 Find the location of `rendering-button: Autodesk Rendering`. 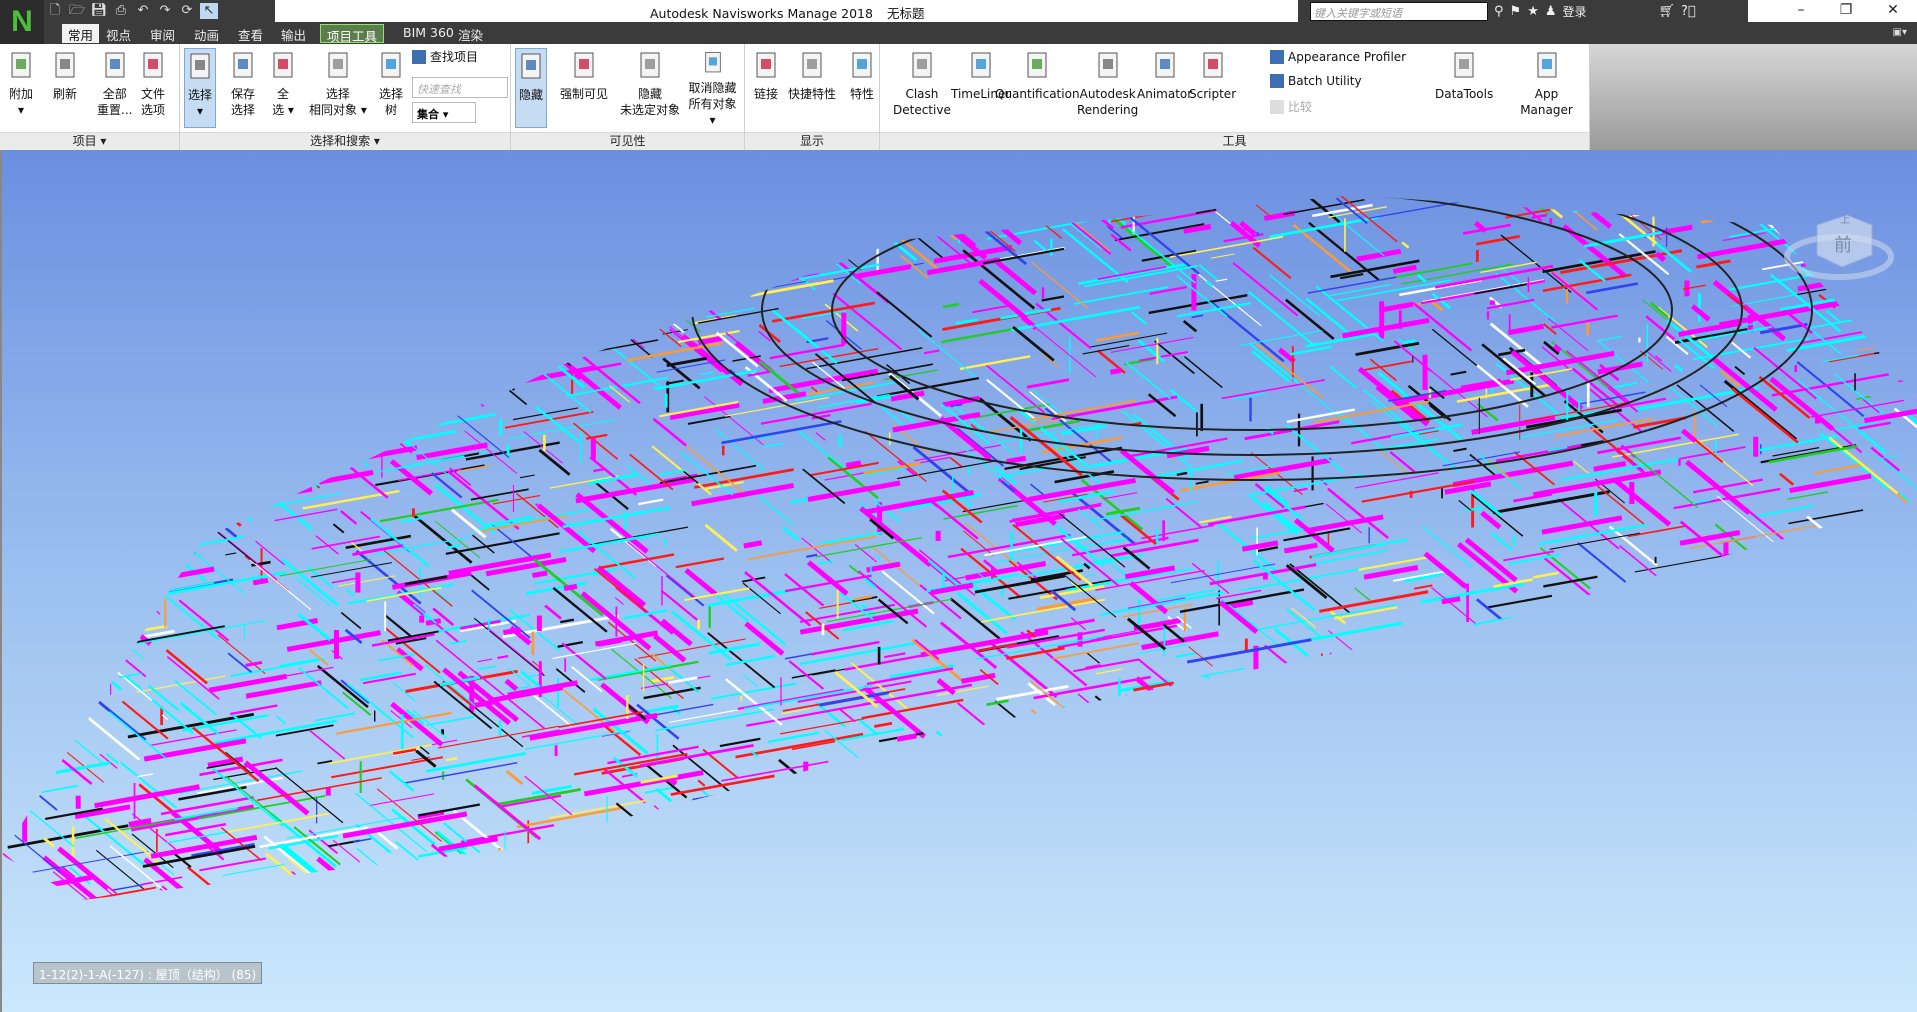

rendering-button: Autodesk Rendering is located at coordinates (1107, 88).